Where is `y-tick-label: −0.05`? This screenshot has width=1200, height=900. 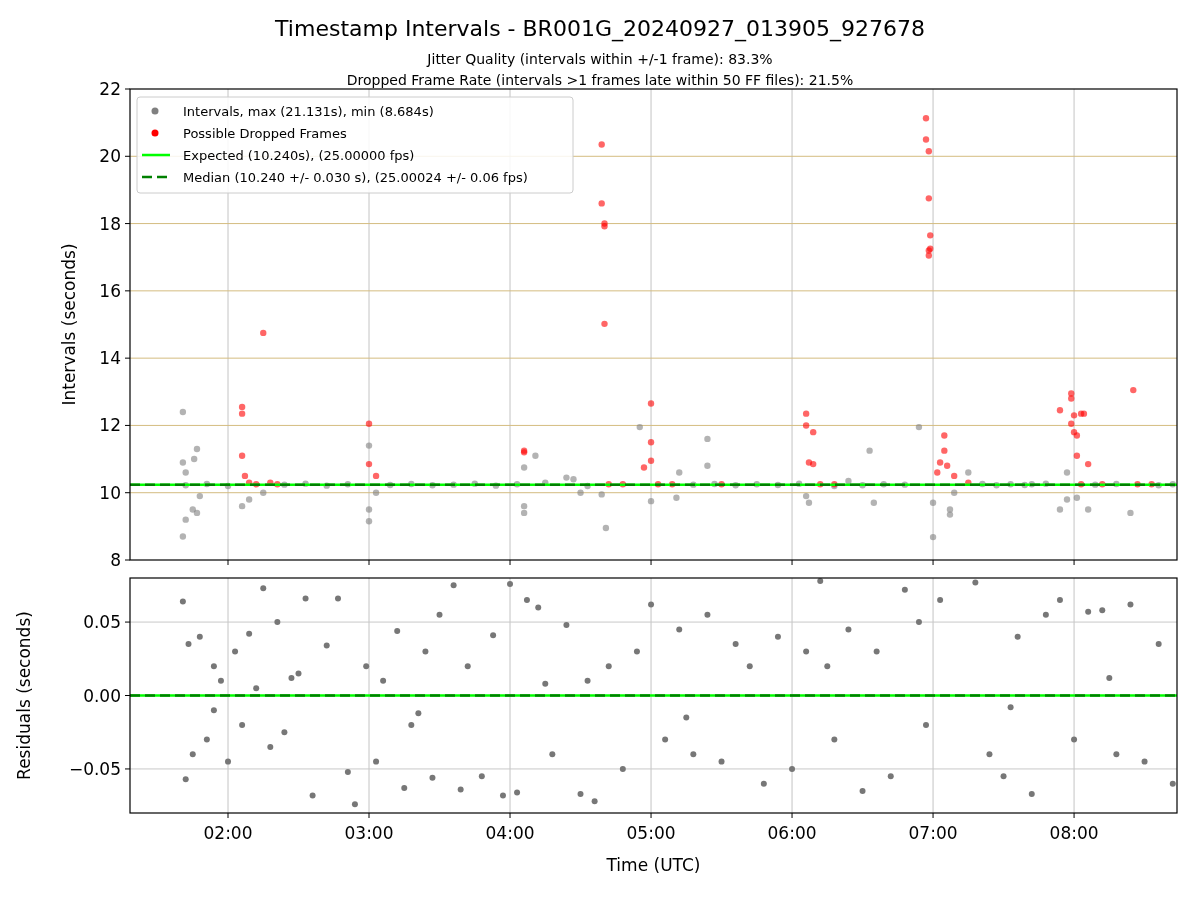 y-tick-label: −0.05 is located at coordinates (94, 768).